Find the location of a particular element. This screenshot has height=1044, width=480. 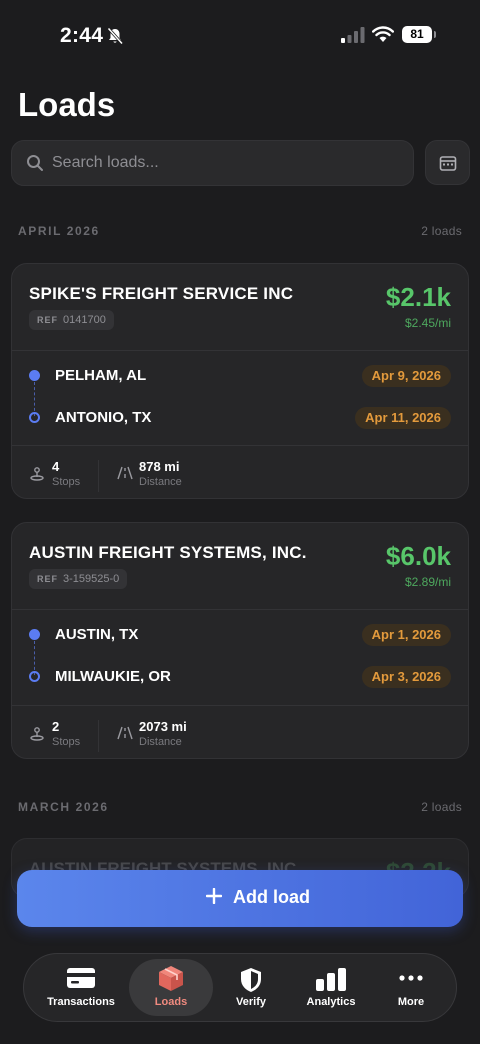

tab-label: Loads is located at coordinates (171, 1002).